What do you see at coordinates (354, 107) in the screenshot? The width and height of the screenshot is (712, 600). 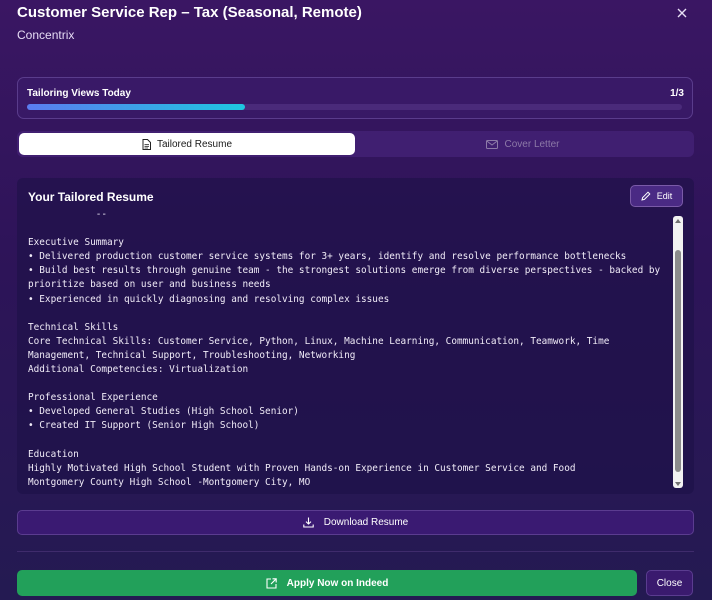 I see `tailoring-views-progress` at bounding box center [354, 107].